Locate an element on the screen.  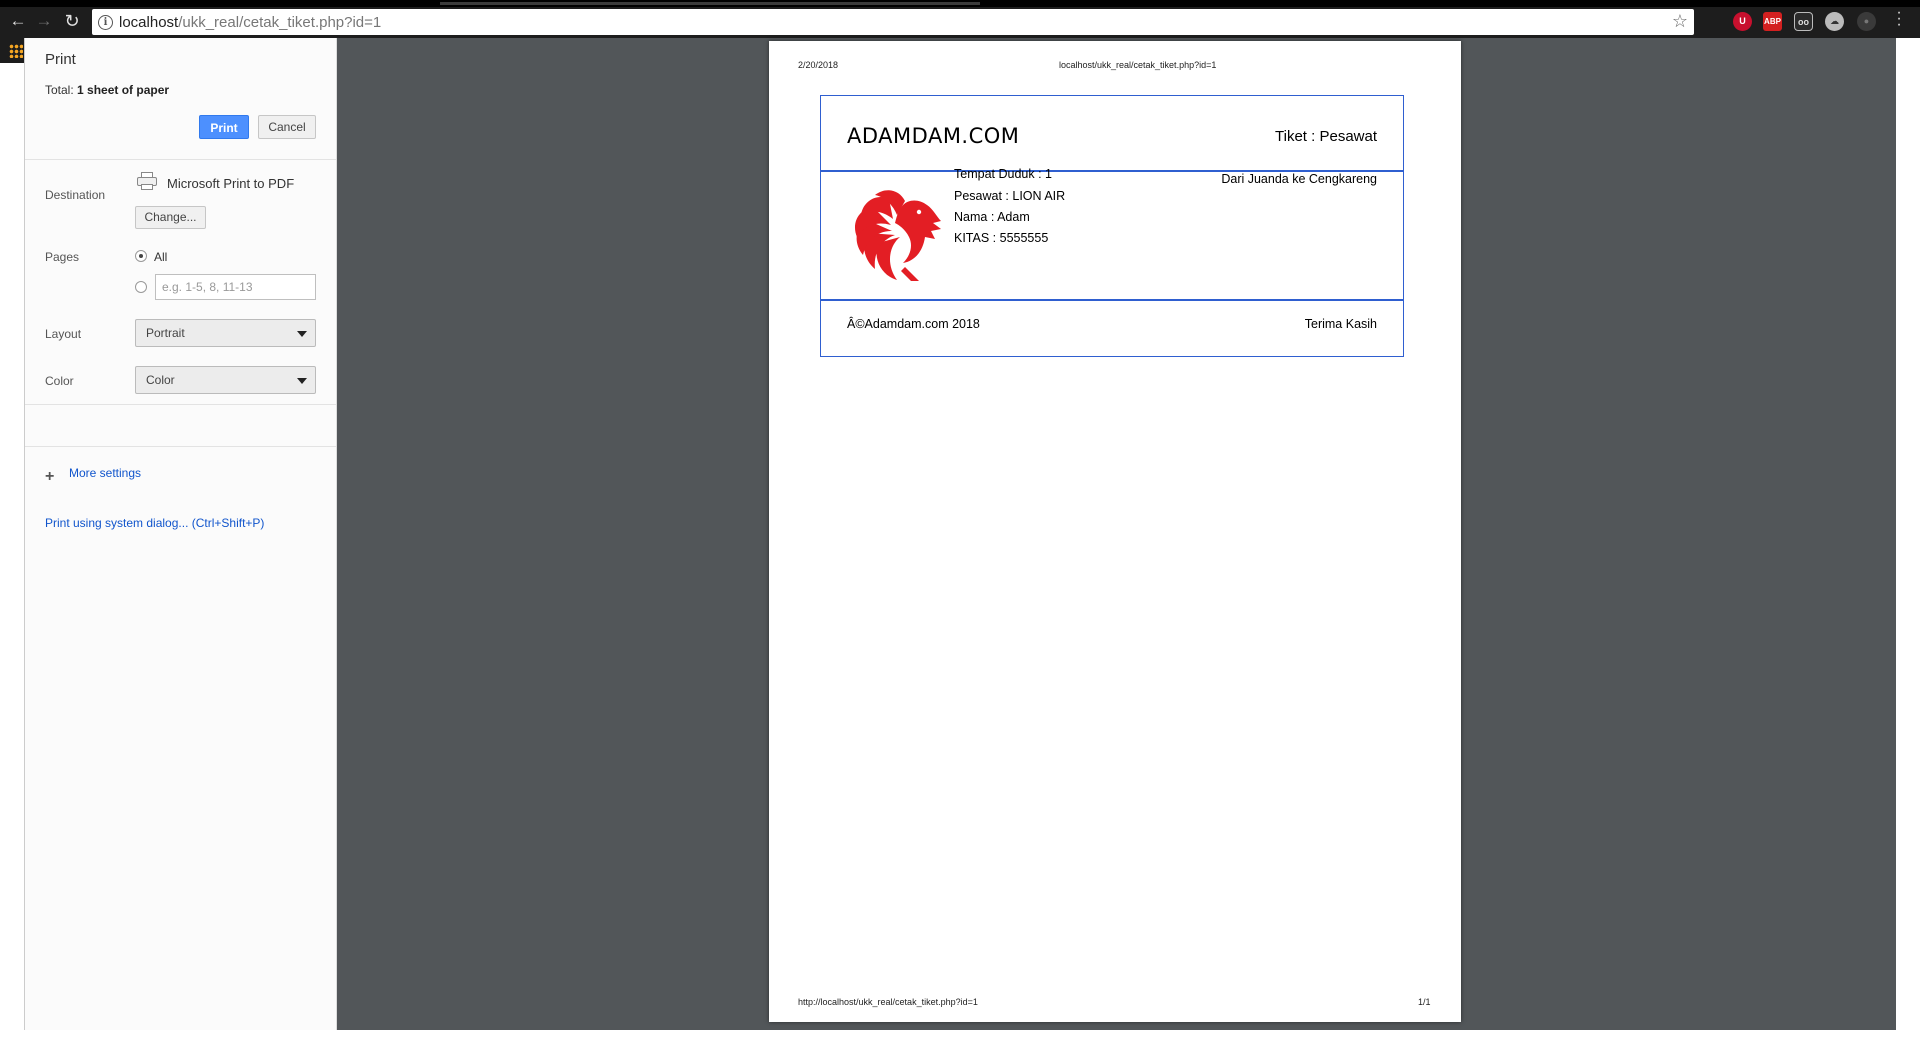
bookmark-star-icon: ☆ is located at coordinates (1680, 21).